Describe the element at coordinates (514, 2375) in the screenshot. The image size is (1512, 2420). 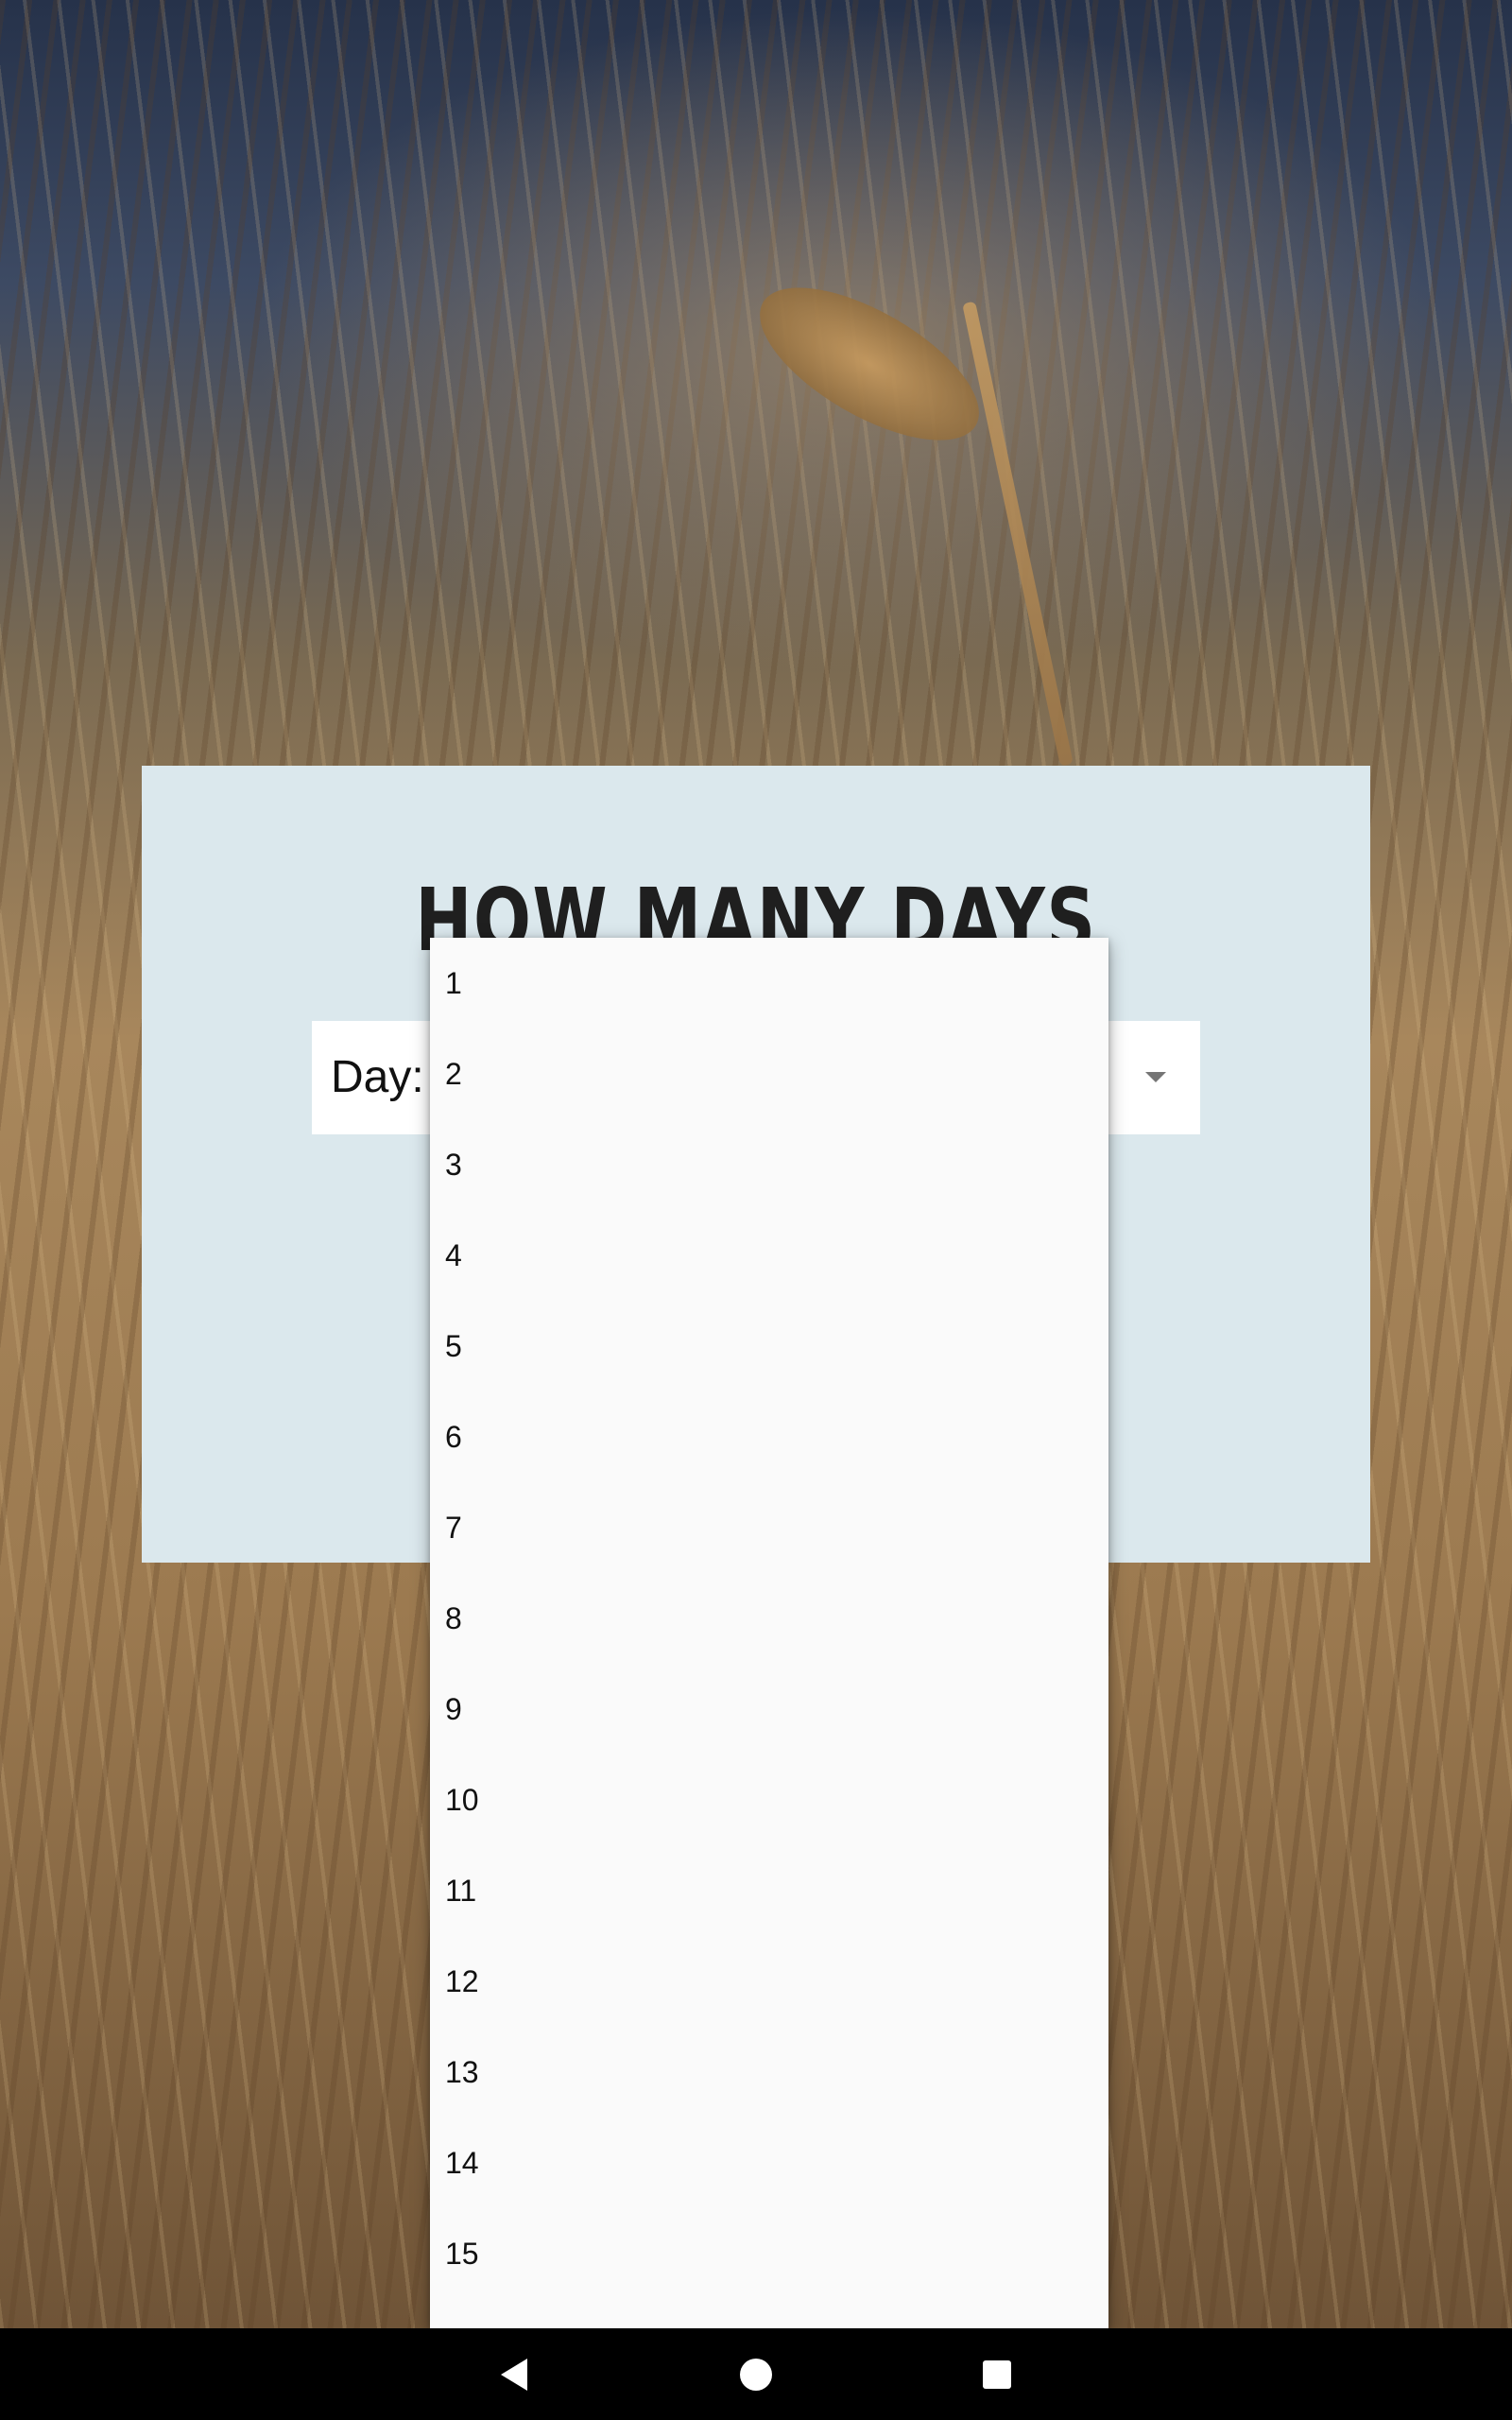
I see `back-icon` at that location.